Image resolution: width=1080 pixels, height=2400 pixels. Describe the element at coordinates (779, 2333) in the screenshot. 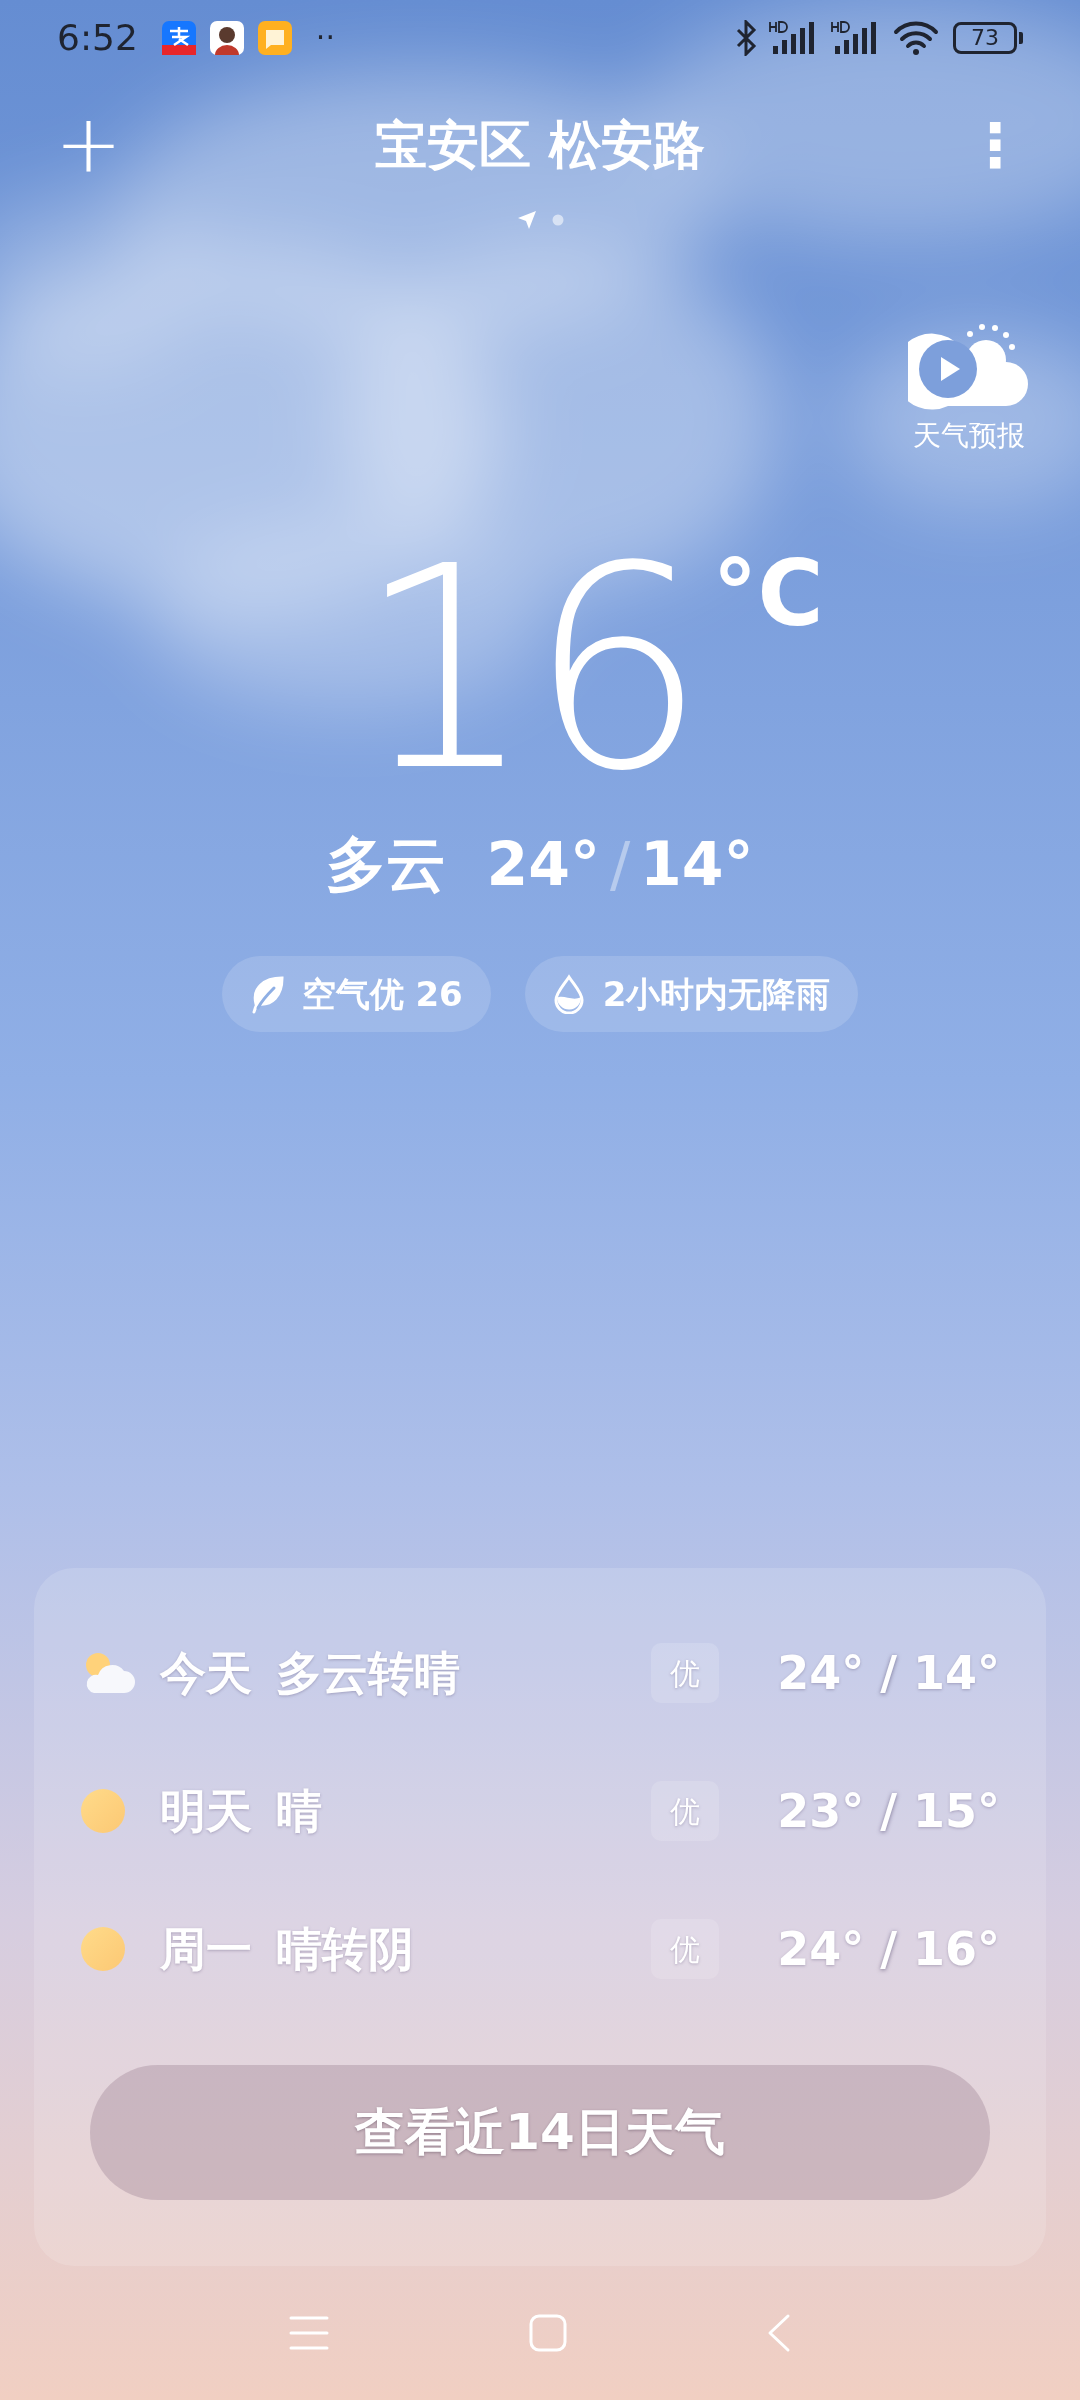

I see `back-icon` at that location.